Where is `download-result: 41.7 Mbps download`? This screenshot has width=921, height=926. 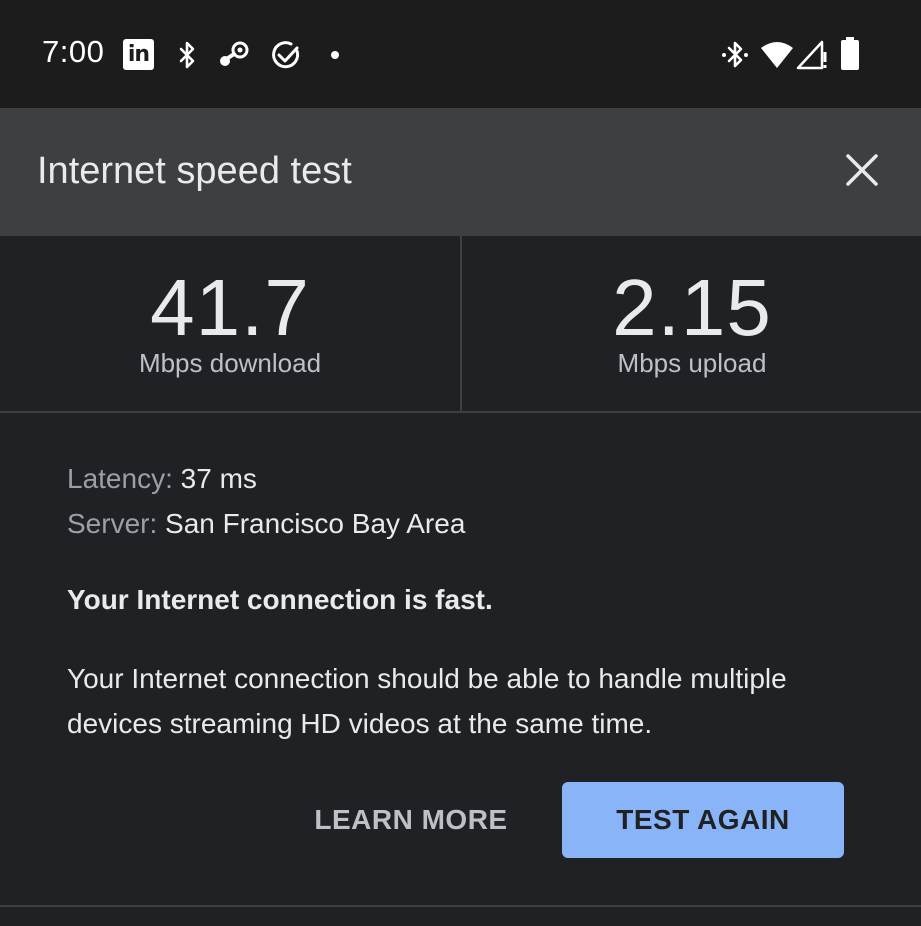 download-result: 41.7 Mbps download is located at coordinates (230, 320).